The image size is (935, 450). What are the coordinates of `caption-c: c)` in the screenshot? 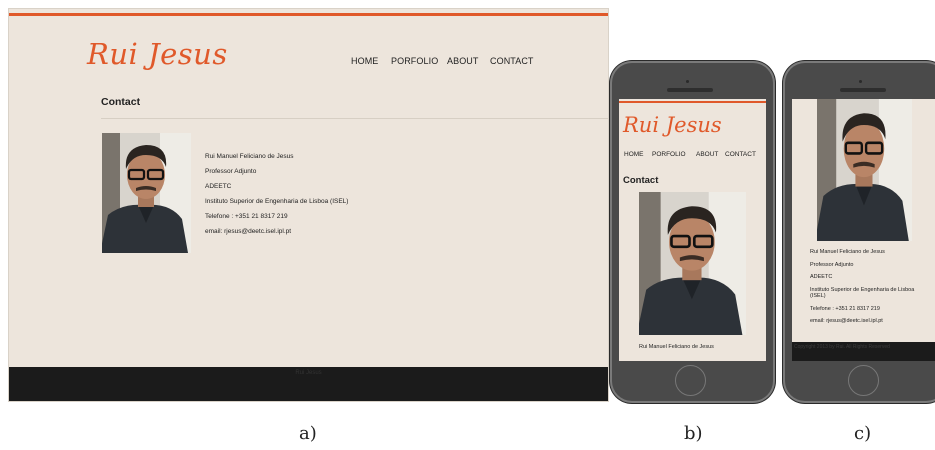 It's located at (863, 433).